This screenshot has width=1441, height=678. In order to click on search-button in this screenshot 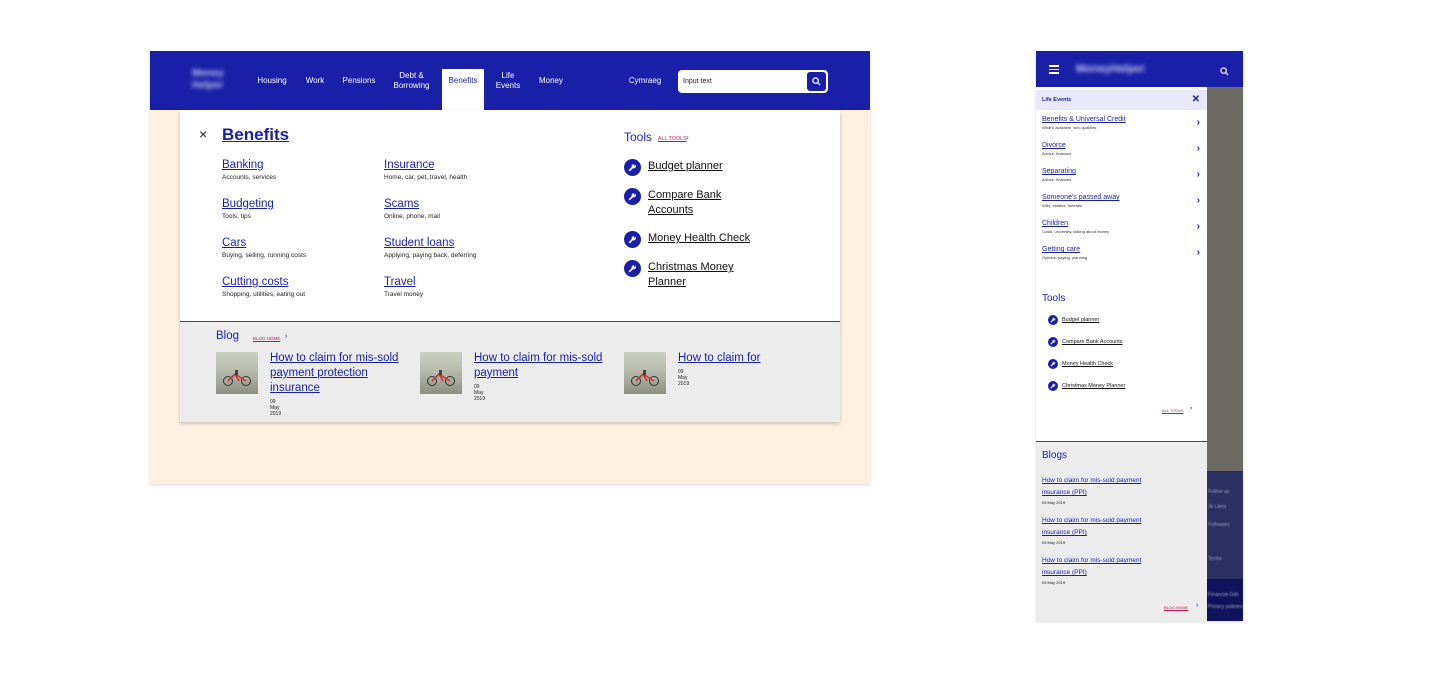, I will do `click(816, 81)`.